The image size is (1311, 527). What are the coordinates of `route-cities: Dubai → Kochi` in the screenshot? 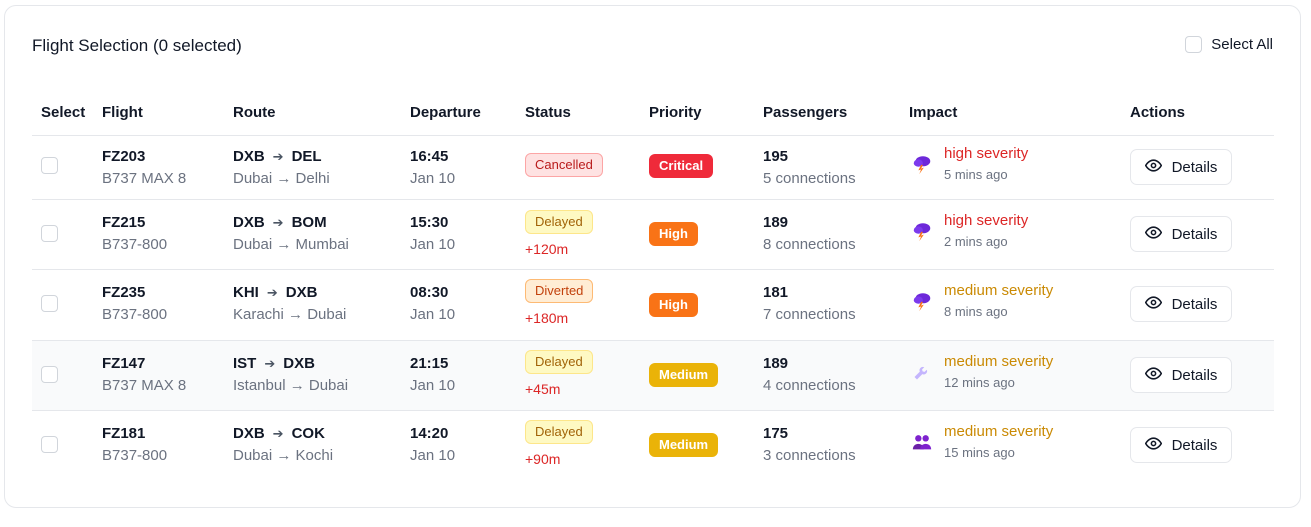 It's located at (283, 455).